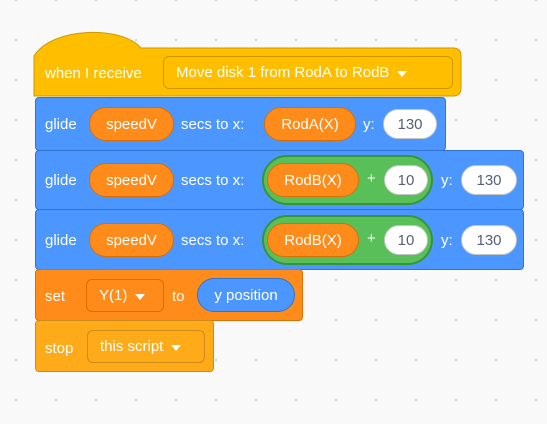 The image size is (547, 424). I want to click on y-position-label: y position, so click(246, 295).